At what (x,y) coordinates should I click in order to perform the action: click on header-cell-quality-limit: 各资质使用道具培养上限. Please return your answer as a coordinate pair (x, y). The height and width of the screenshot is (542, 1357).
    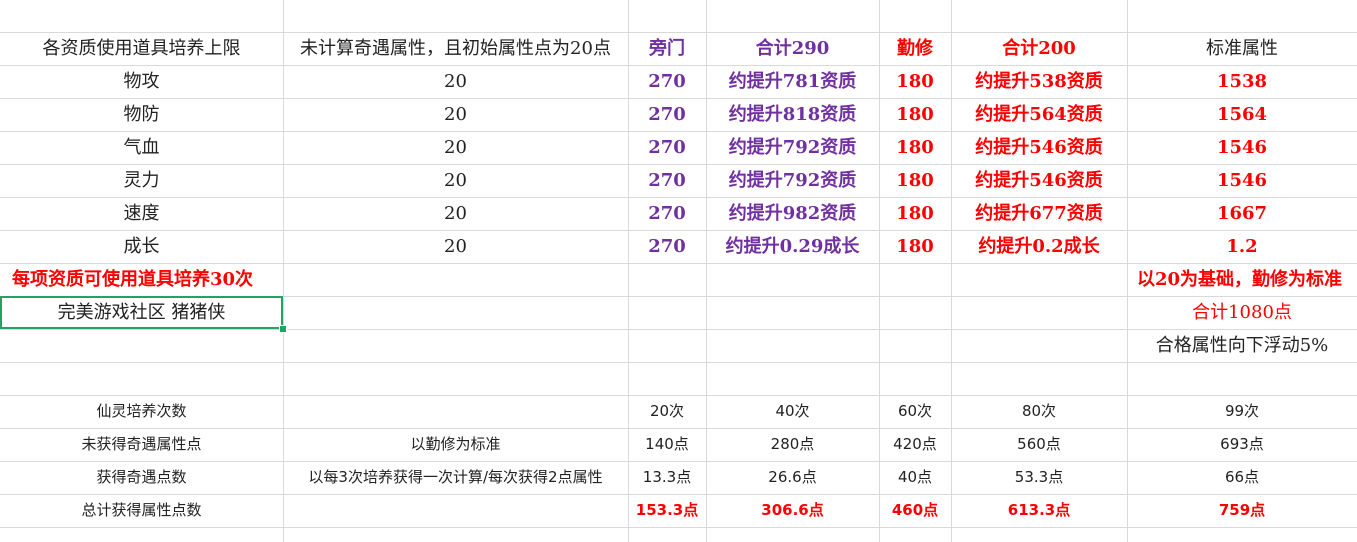
    Looking at the image, I should click on (141, 48).